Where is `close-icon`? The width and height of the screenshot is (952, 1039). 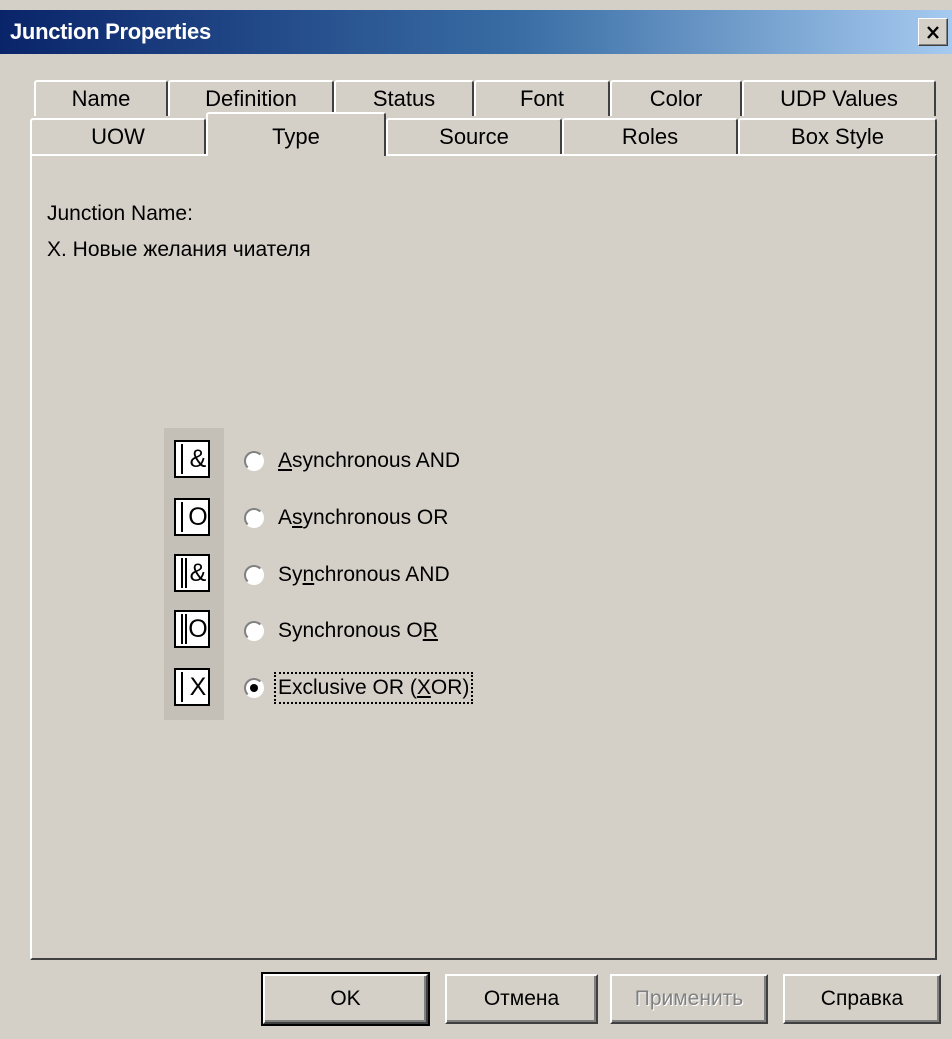
close-icon is located at coordinates (933, 32).